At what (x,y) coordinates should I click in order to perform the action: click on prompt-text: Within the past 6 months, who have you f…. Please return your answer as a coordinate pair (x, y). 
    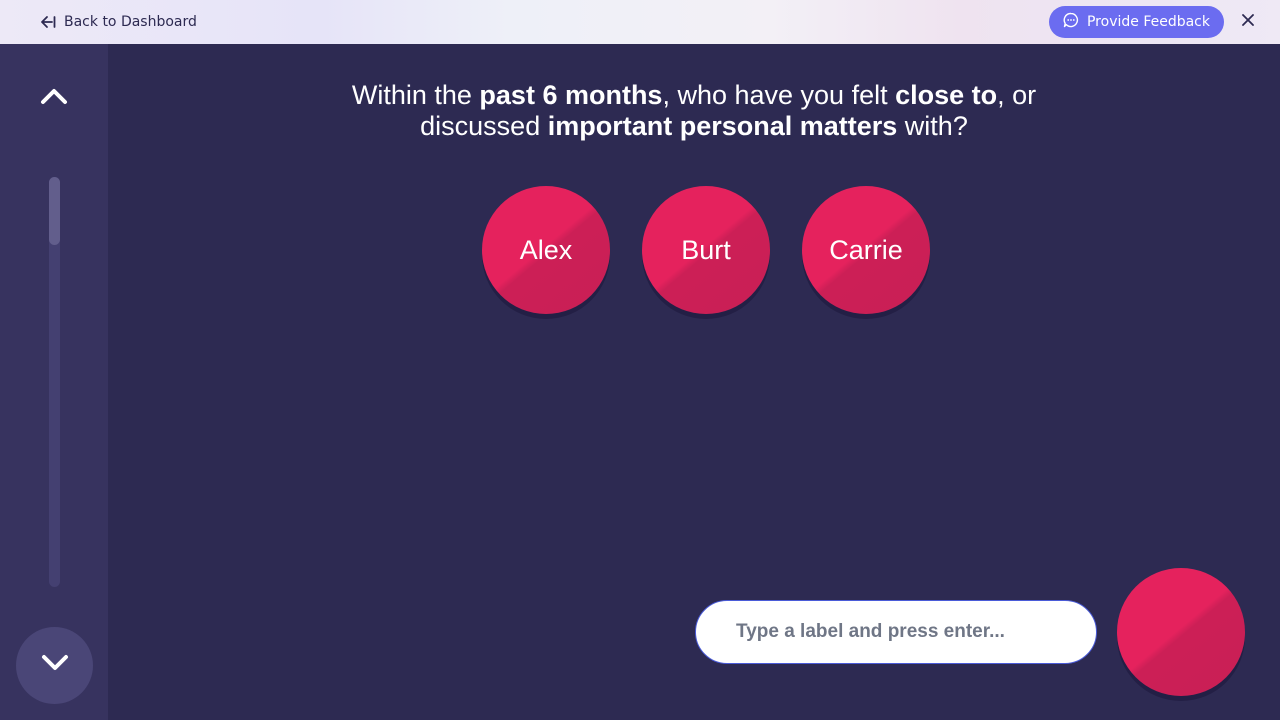
    Looking at the image, I should click on (694, 111).